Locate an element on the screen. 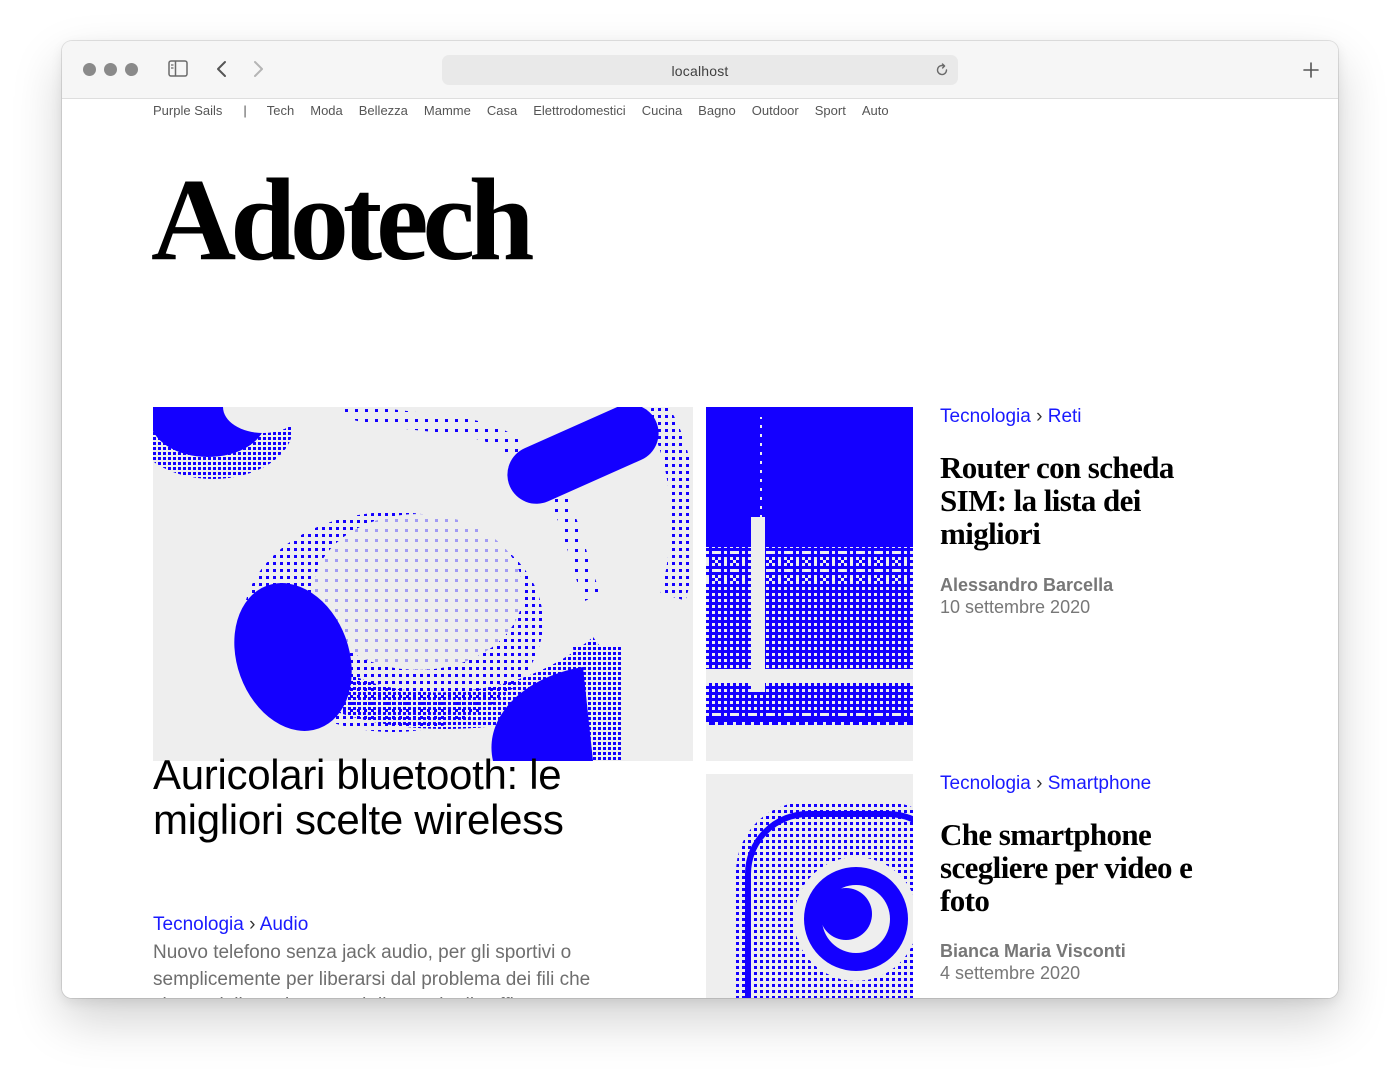  url-text: localhost is located at coordinates (700, 71).